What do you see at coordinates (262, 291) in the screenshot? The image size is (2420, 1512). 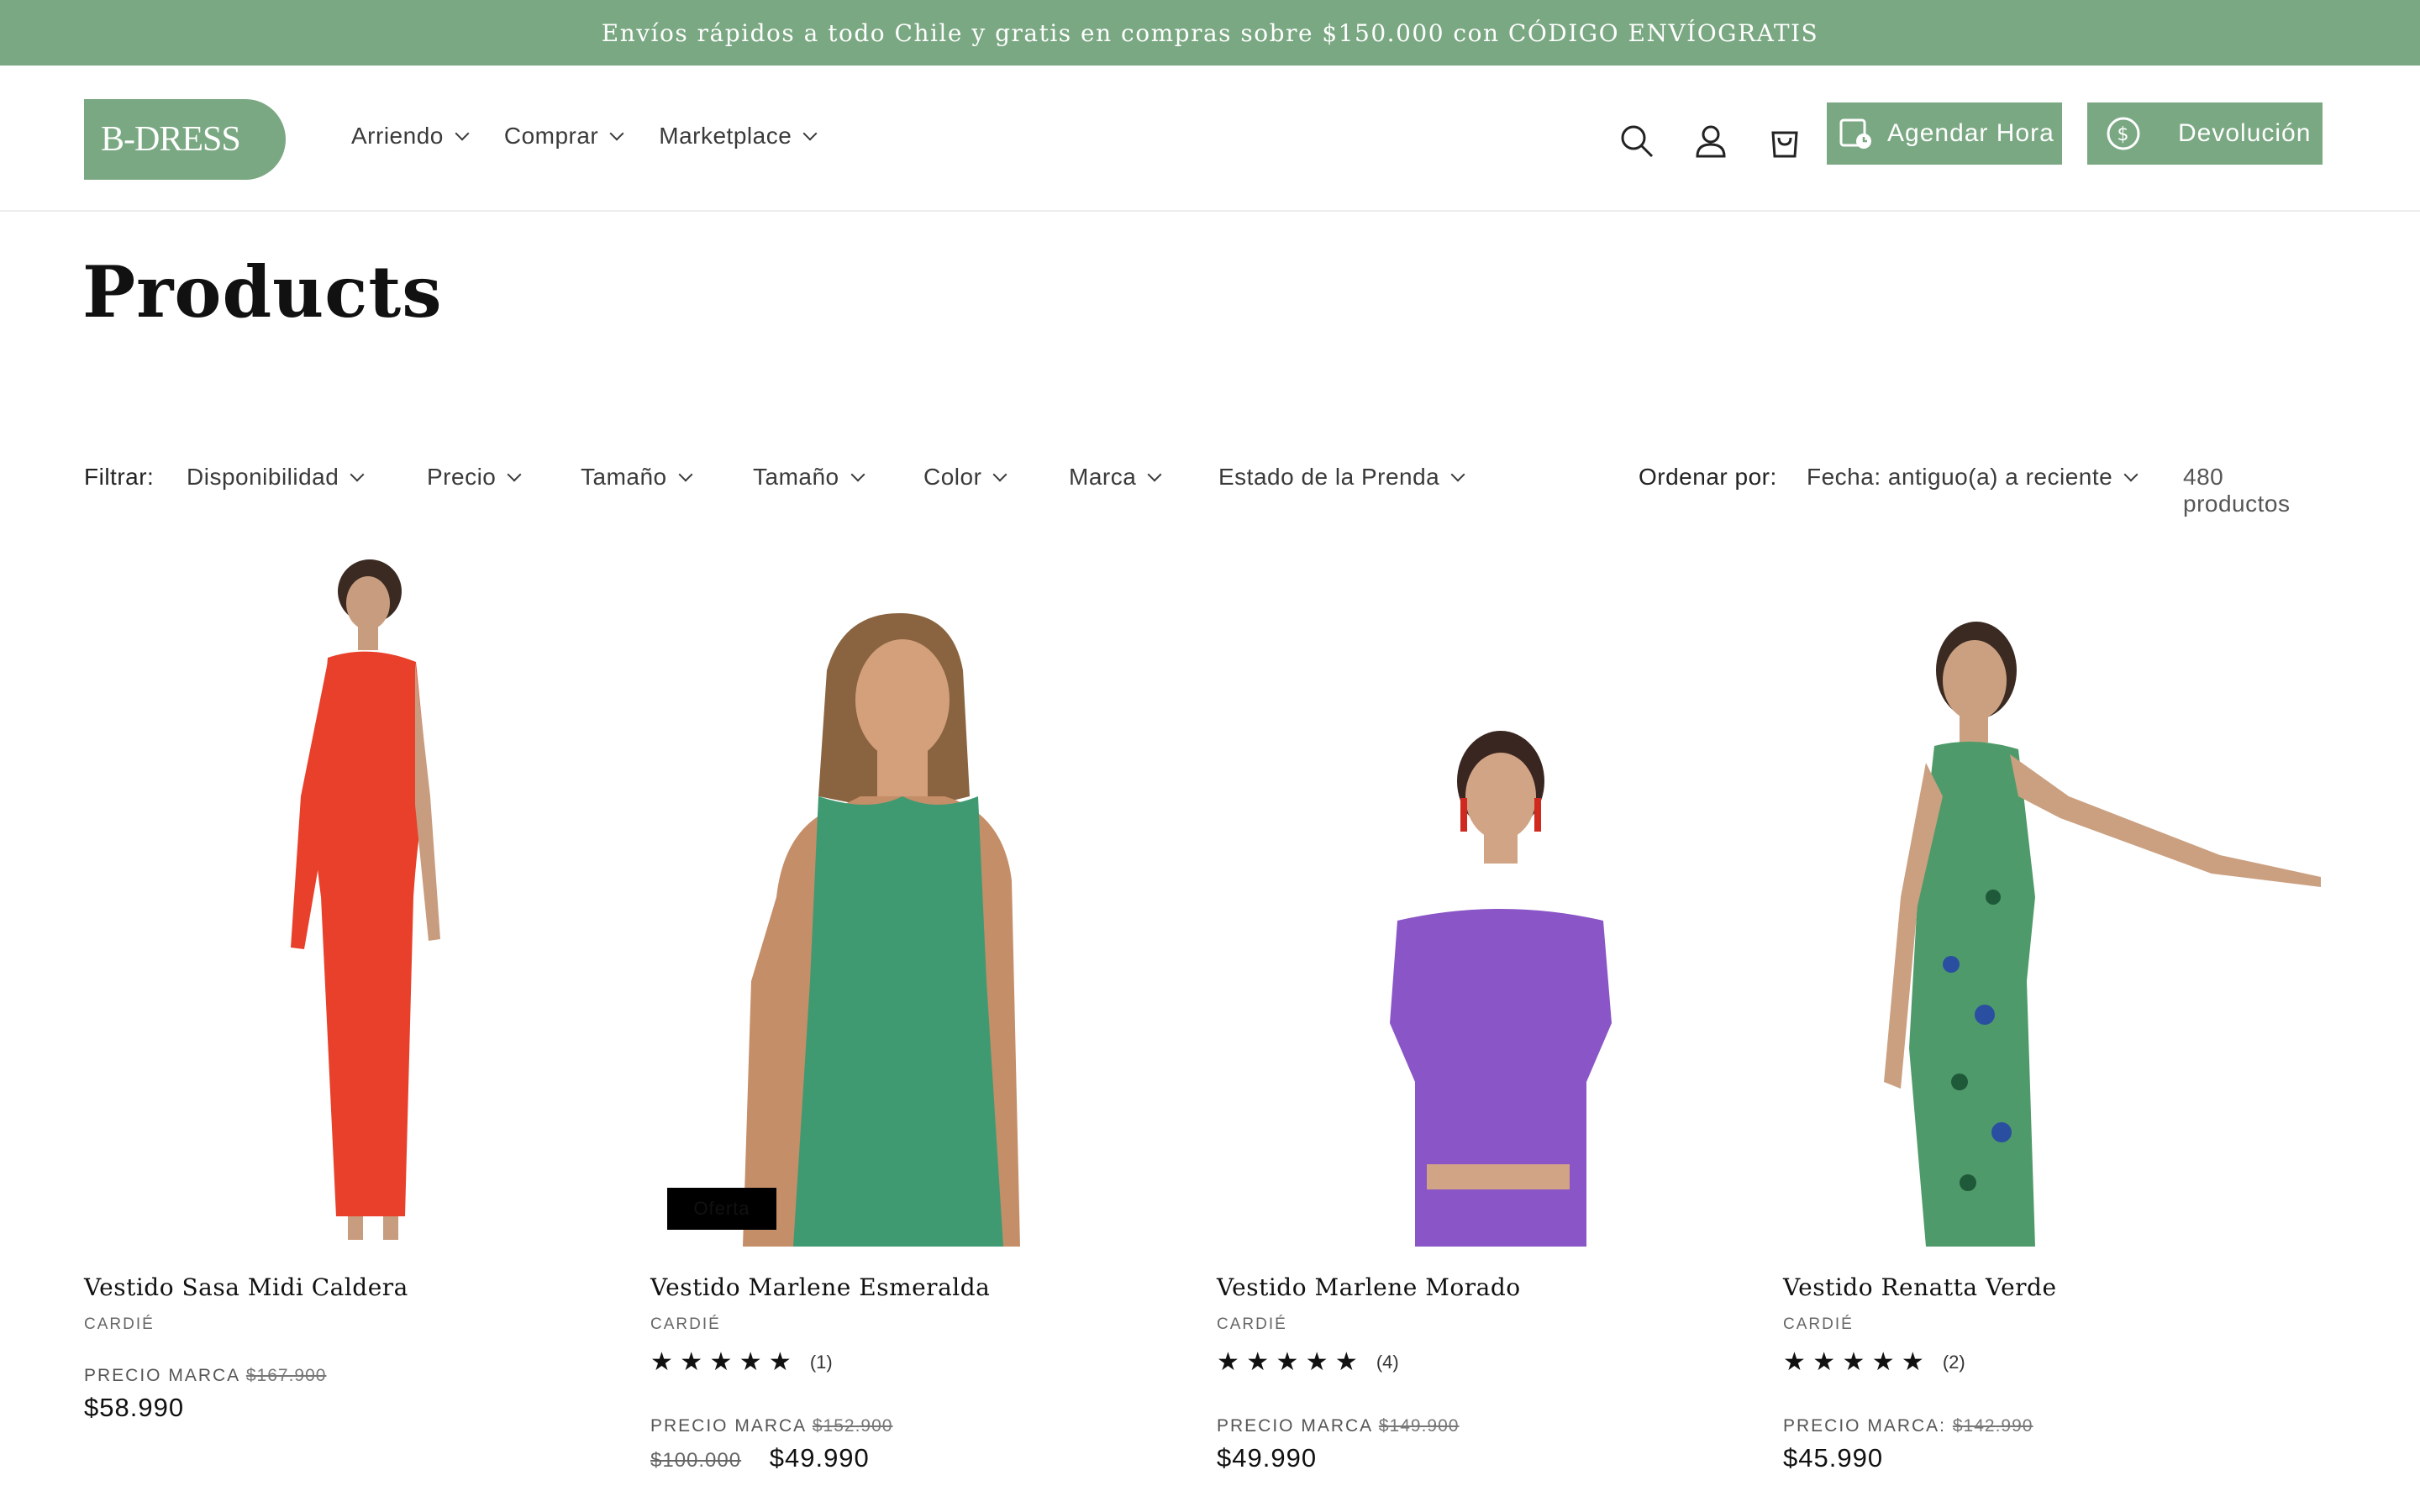 I see `page-title: Products` at bounding box center [262, 291].